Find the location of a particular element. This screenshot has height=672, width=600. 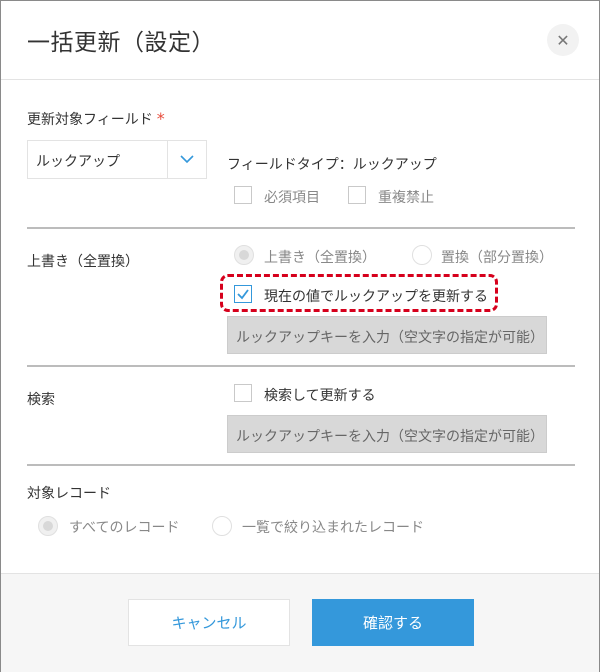

dialog-header: 一括更新（設定） ✕ is located at coordinates (300, 40).